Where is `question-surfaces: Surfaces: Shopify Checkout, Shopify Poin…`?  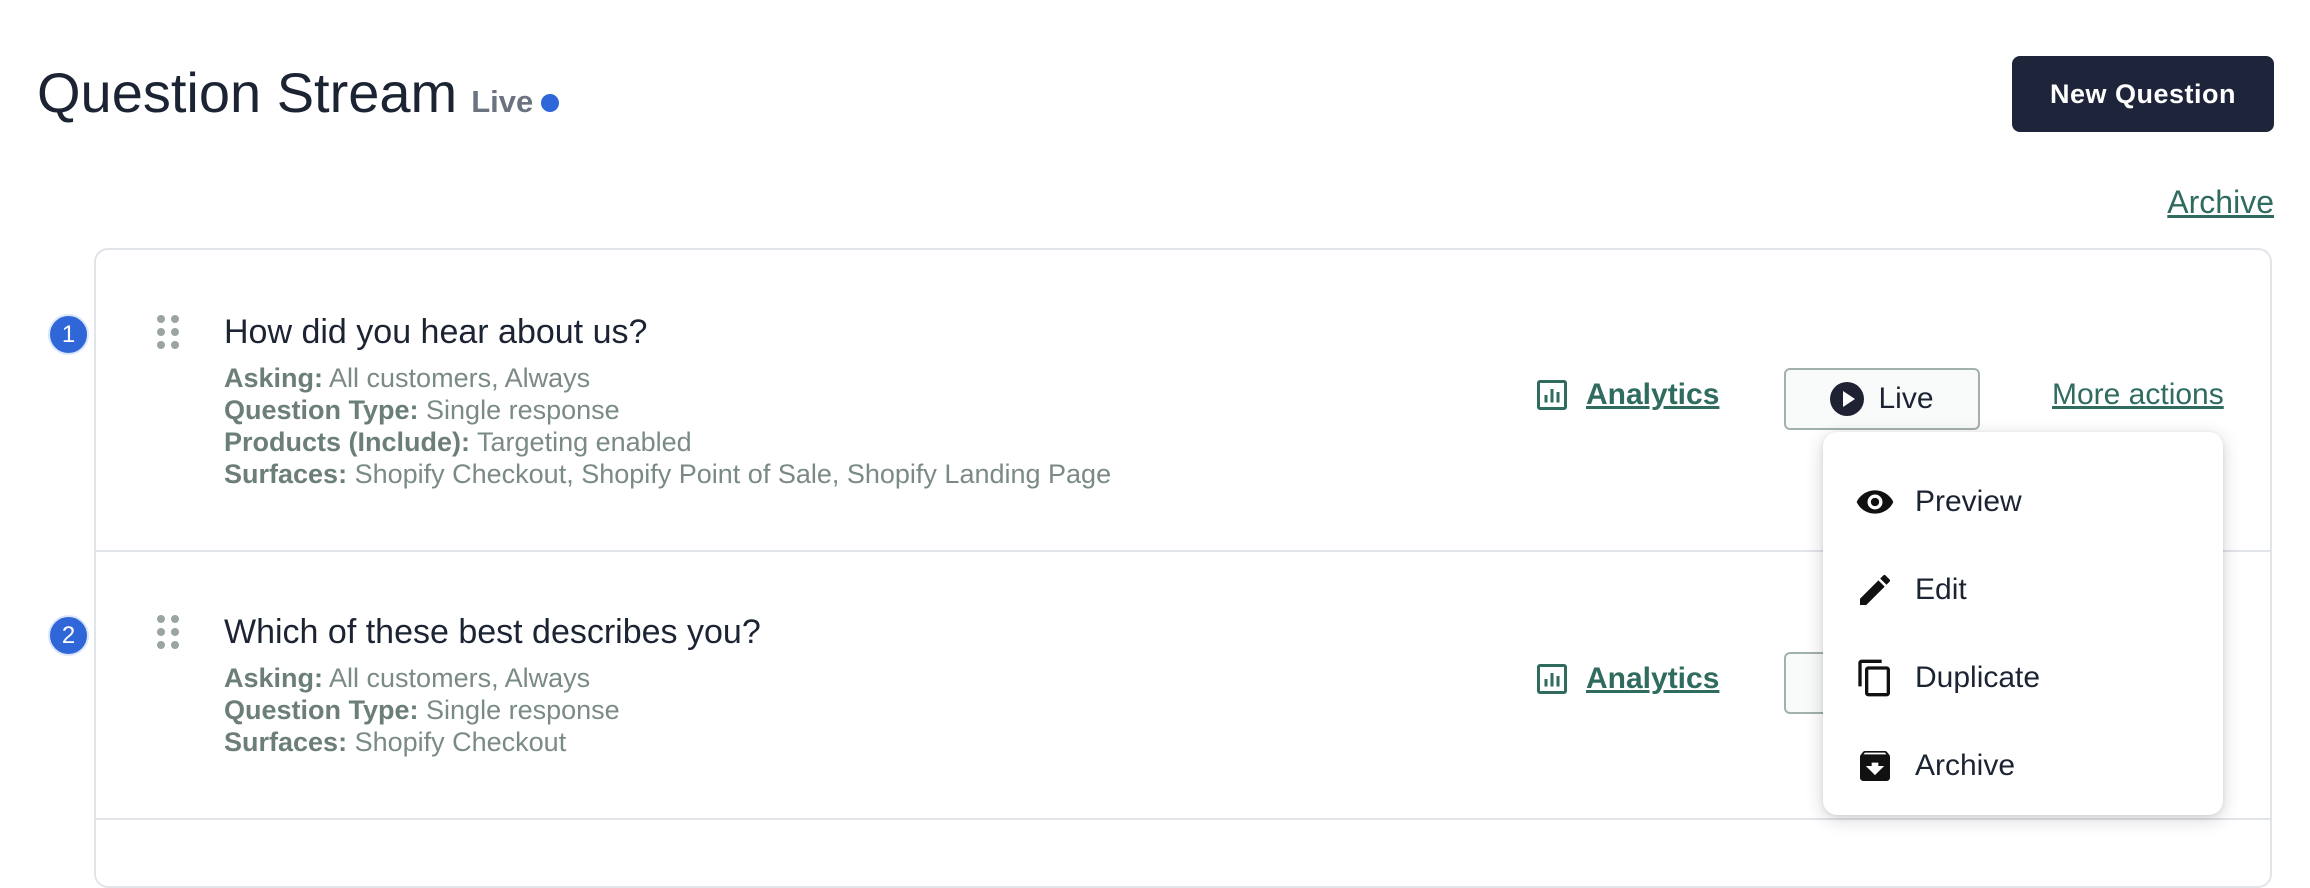 question-surfaces: Surfaces: Shopify Checkout, Shopify Poin… is located at coordinates (667, 474).